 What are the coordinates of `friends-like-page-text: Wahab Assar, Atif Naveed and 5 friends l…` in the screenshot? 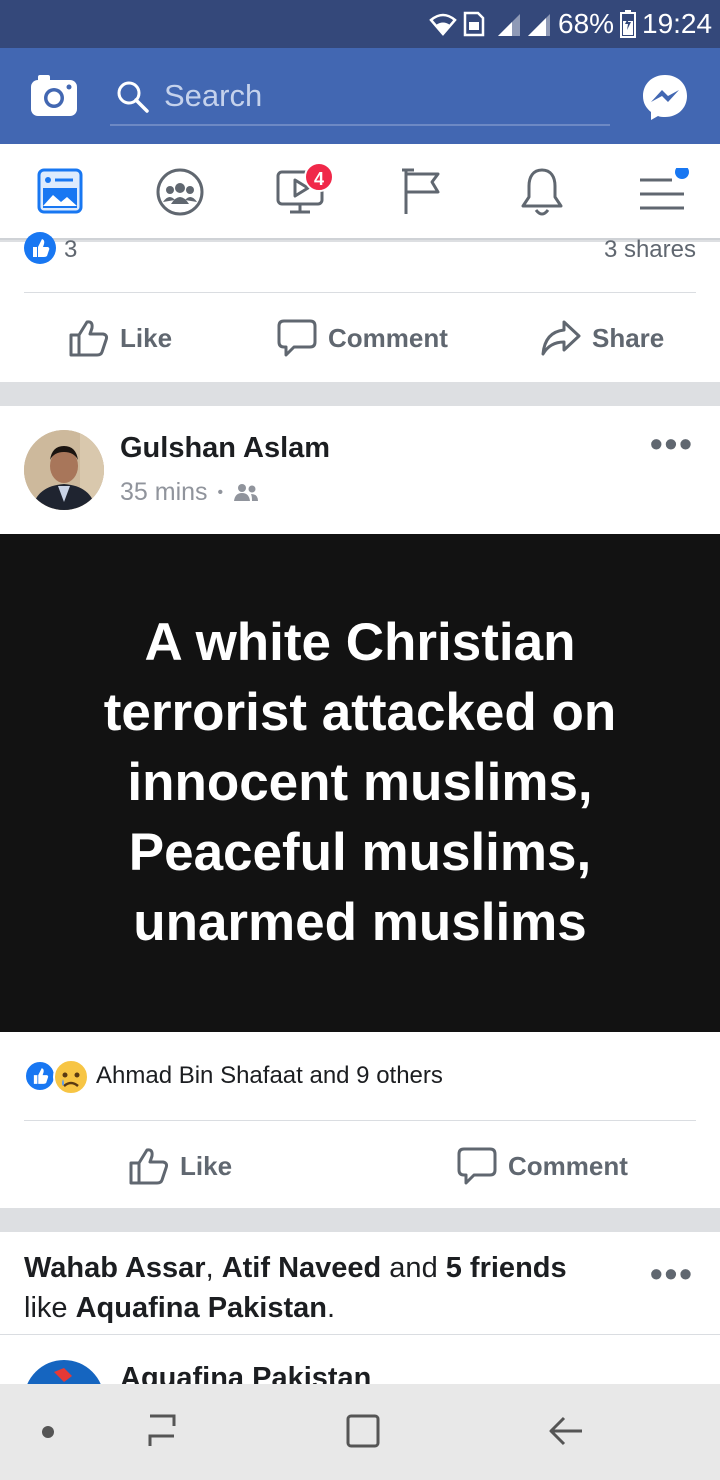 It's located at (324, 1288).